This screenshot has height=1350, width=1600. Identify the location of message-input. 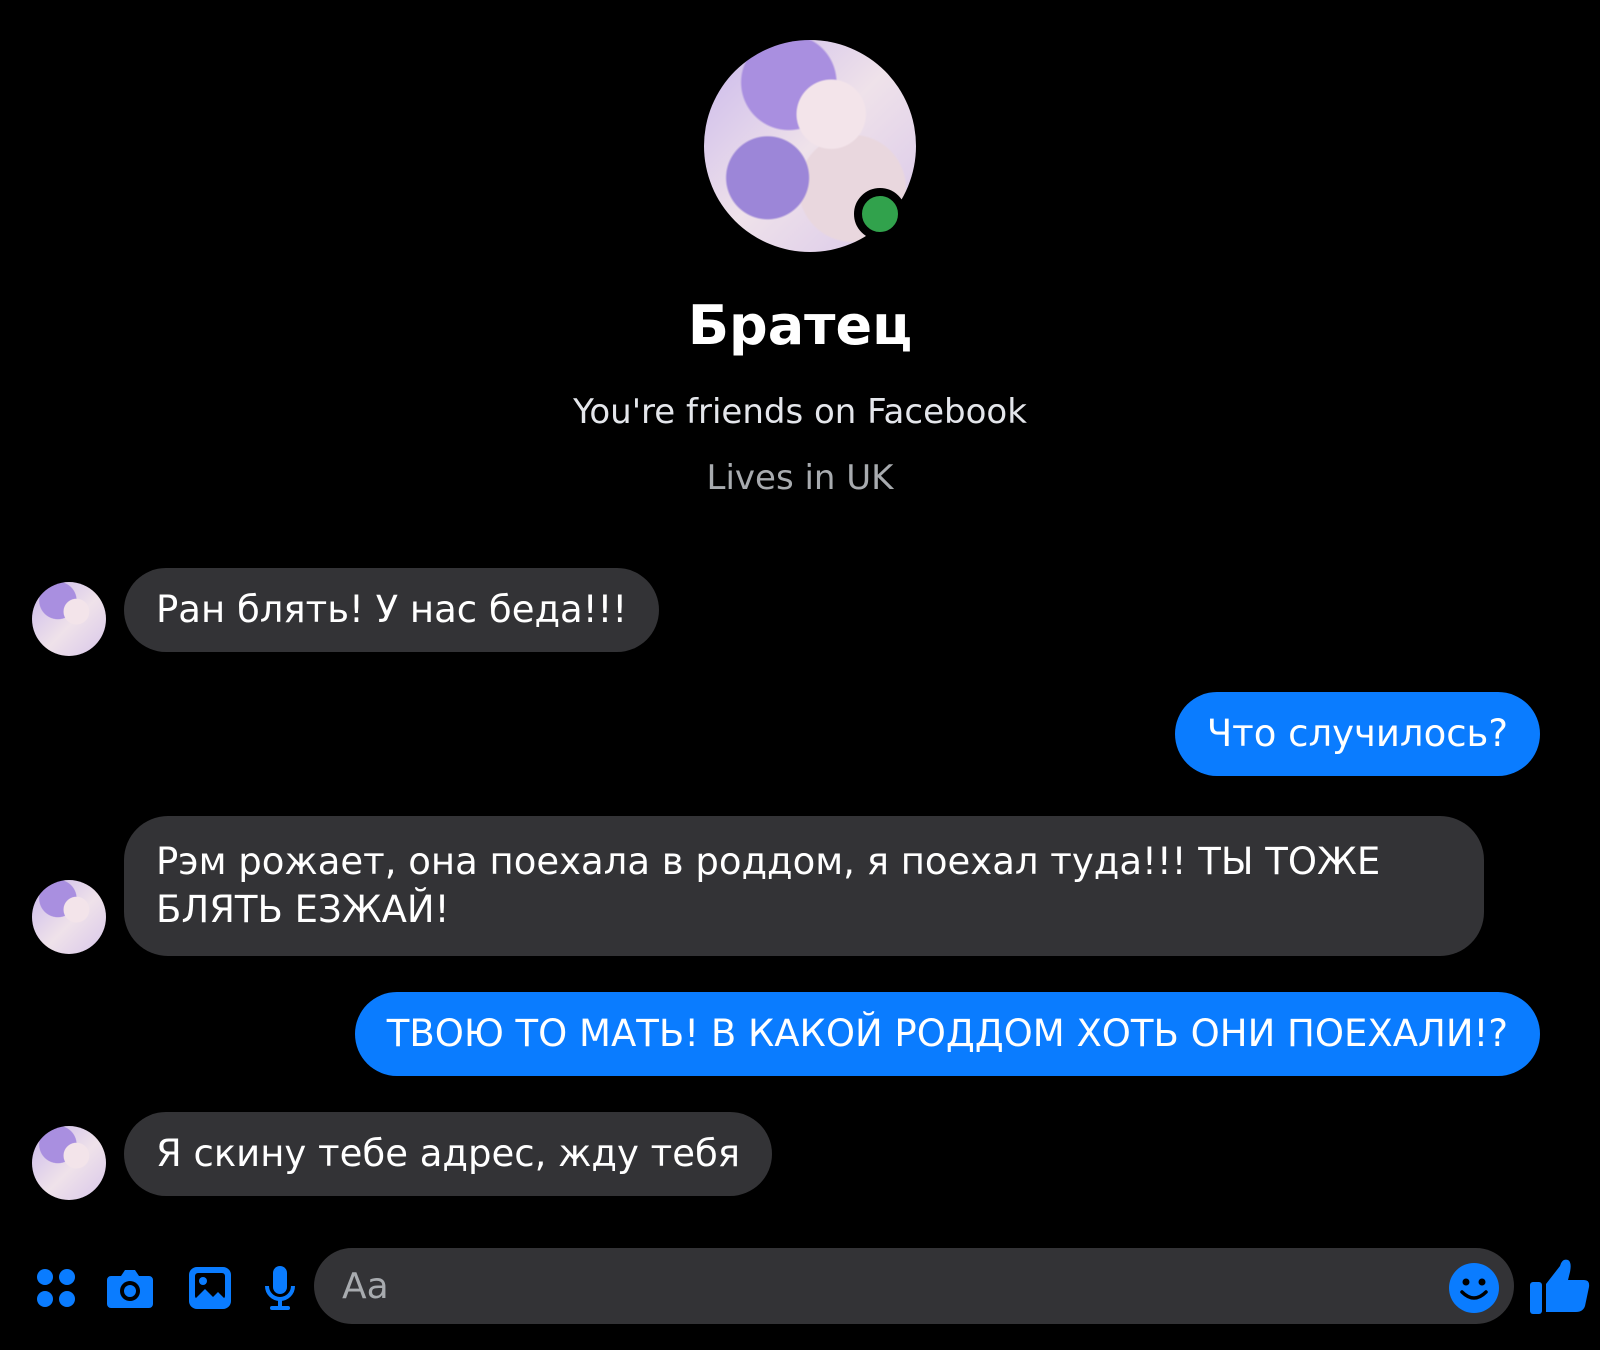
(914, 1286).